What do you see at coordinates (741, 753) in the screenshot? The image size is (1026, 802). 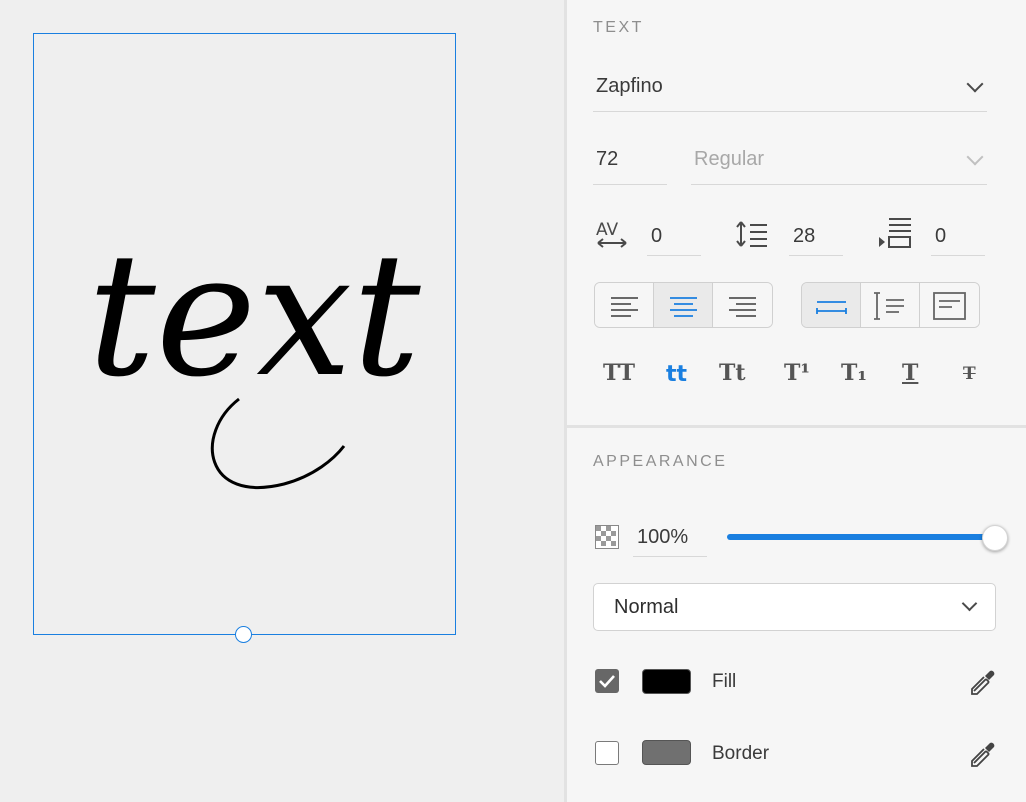 I see `border-label: Border` at bounding box center [741, 753].